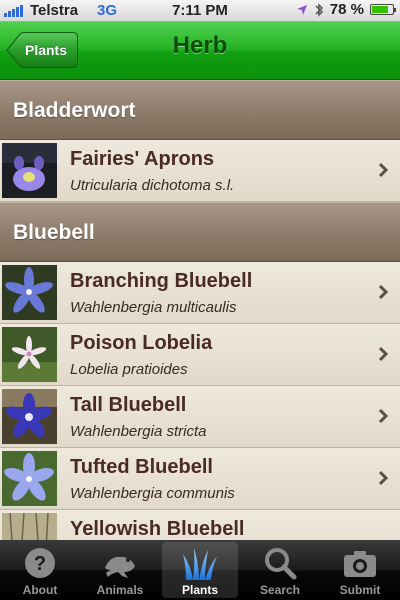  What do you see at coordinates (301, 9) in the screenshot?
I see `location-arrow-icon` at bounding box center [301, 9].